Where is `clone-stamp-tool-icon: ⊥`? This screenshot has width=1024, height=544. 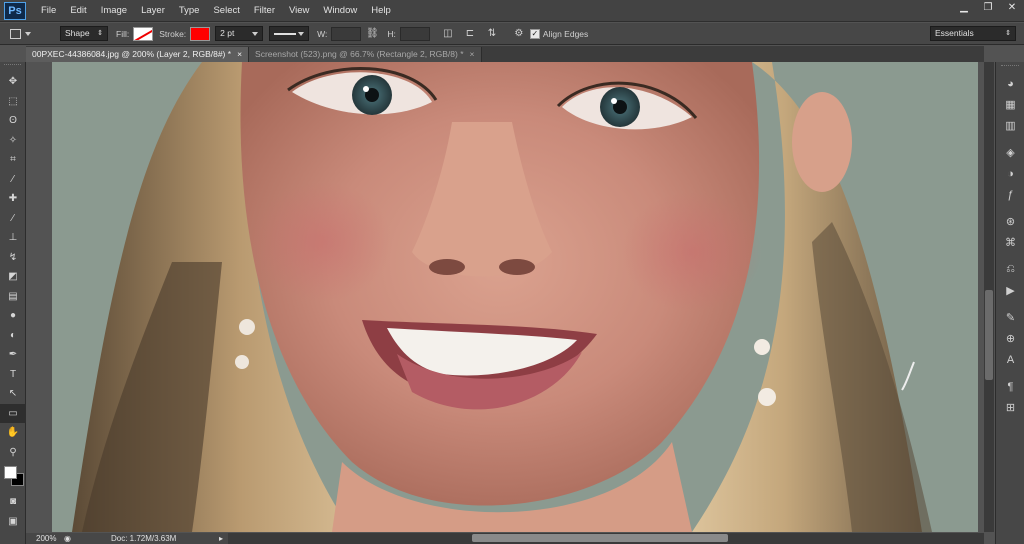
clone-stamp-tool-icon: ⊥ is located at coordinates (13, 238).